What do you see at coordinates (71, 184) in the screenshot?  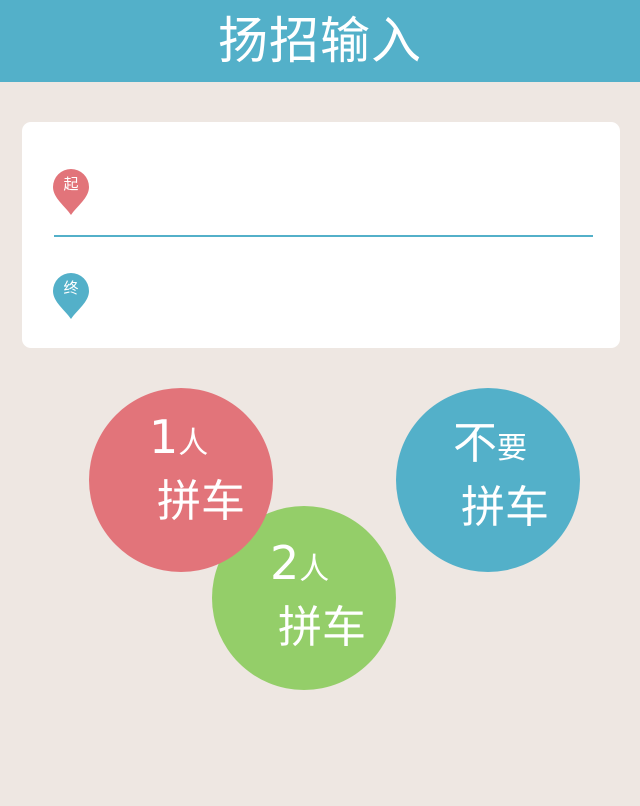 I see `start-pin-label: 起` at bounding box center [71, 184].